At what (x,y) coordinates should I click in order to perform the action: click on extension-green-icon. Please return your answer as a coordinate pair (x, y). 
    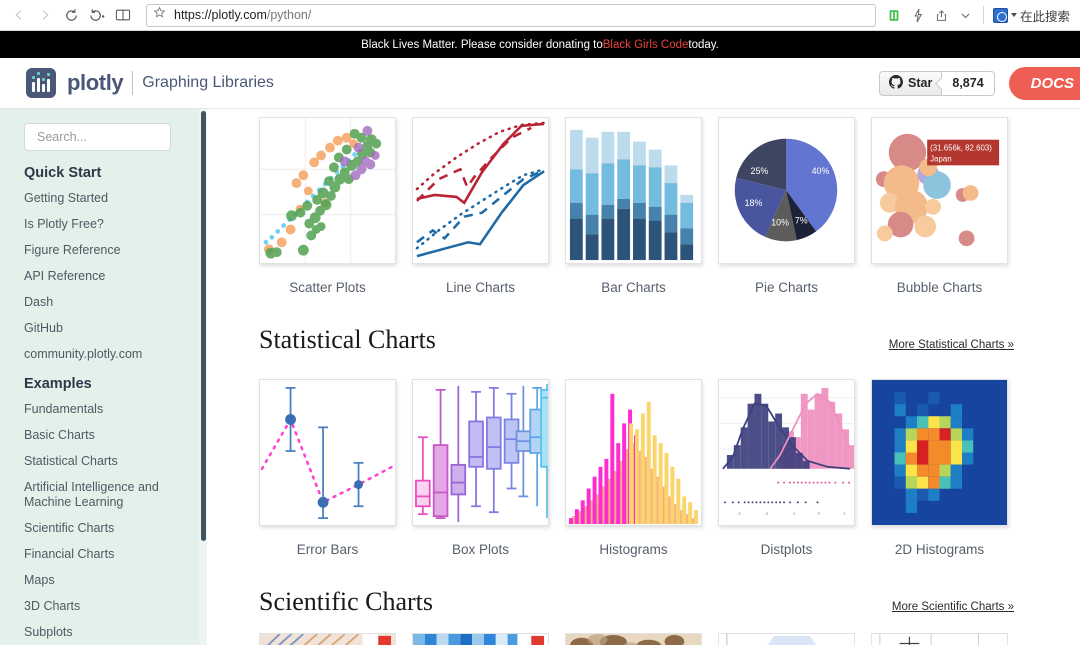
    Looking at the image, I should click on (894, 15).